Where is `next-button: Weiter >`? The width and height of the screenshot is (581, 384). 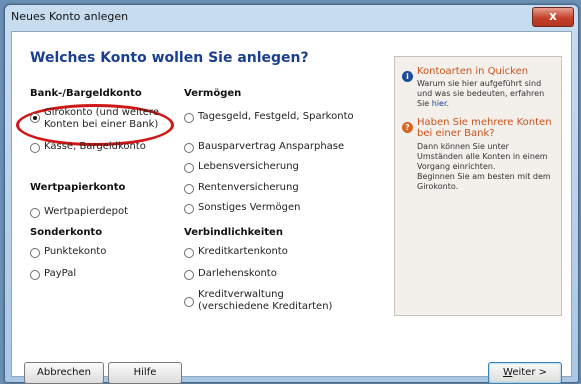
next-button: Weiter > is located at coordinates (525, 373).